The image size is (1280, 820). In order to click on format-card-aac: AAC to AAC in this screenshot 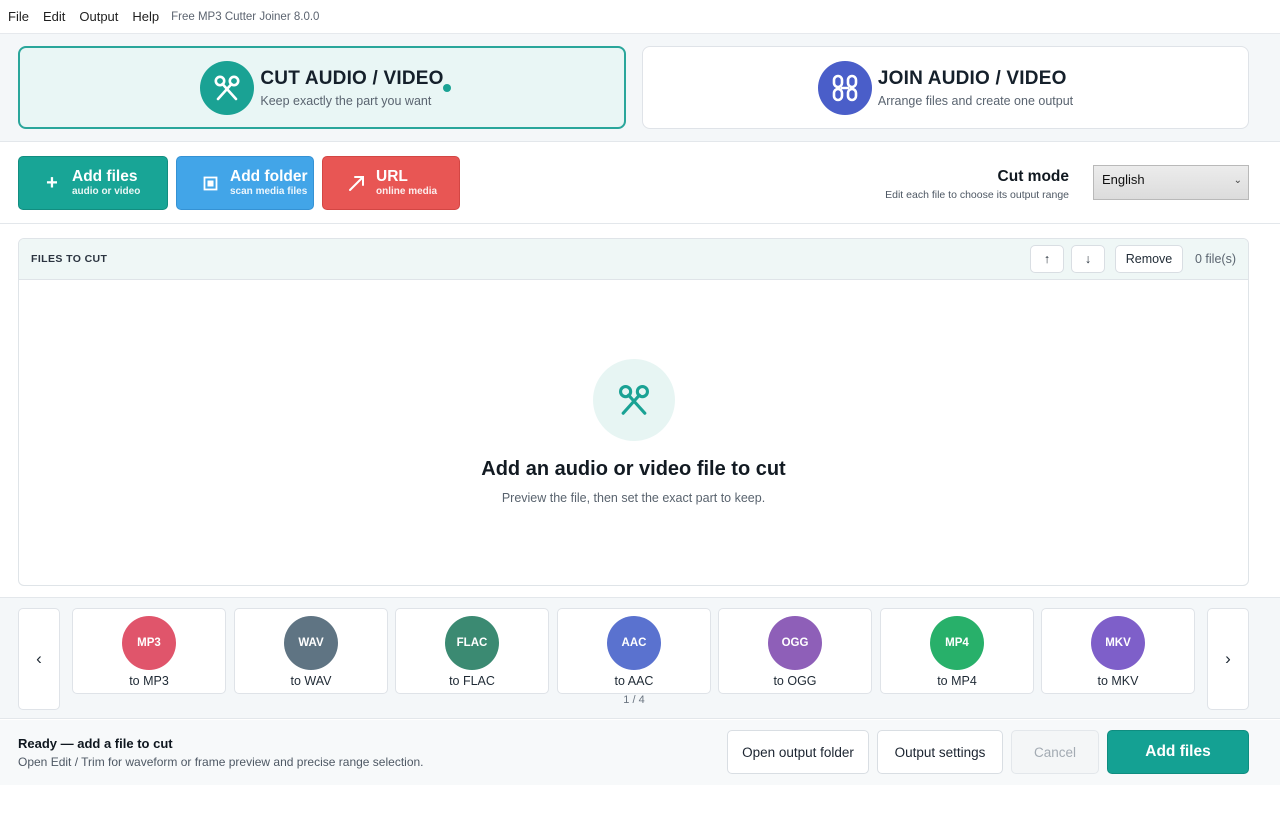, I will do `click(634, 651)`.